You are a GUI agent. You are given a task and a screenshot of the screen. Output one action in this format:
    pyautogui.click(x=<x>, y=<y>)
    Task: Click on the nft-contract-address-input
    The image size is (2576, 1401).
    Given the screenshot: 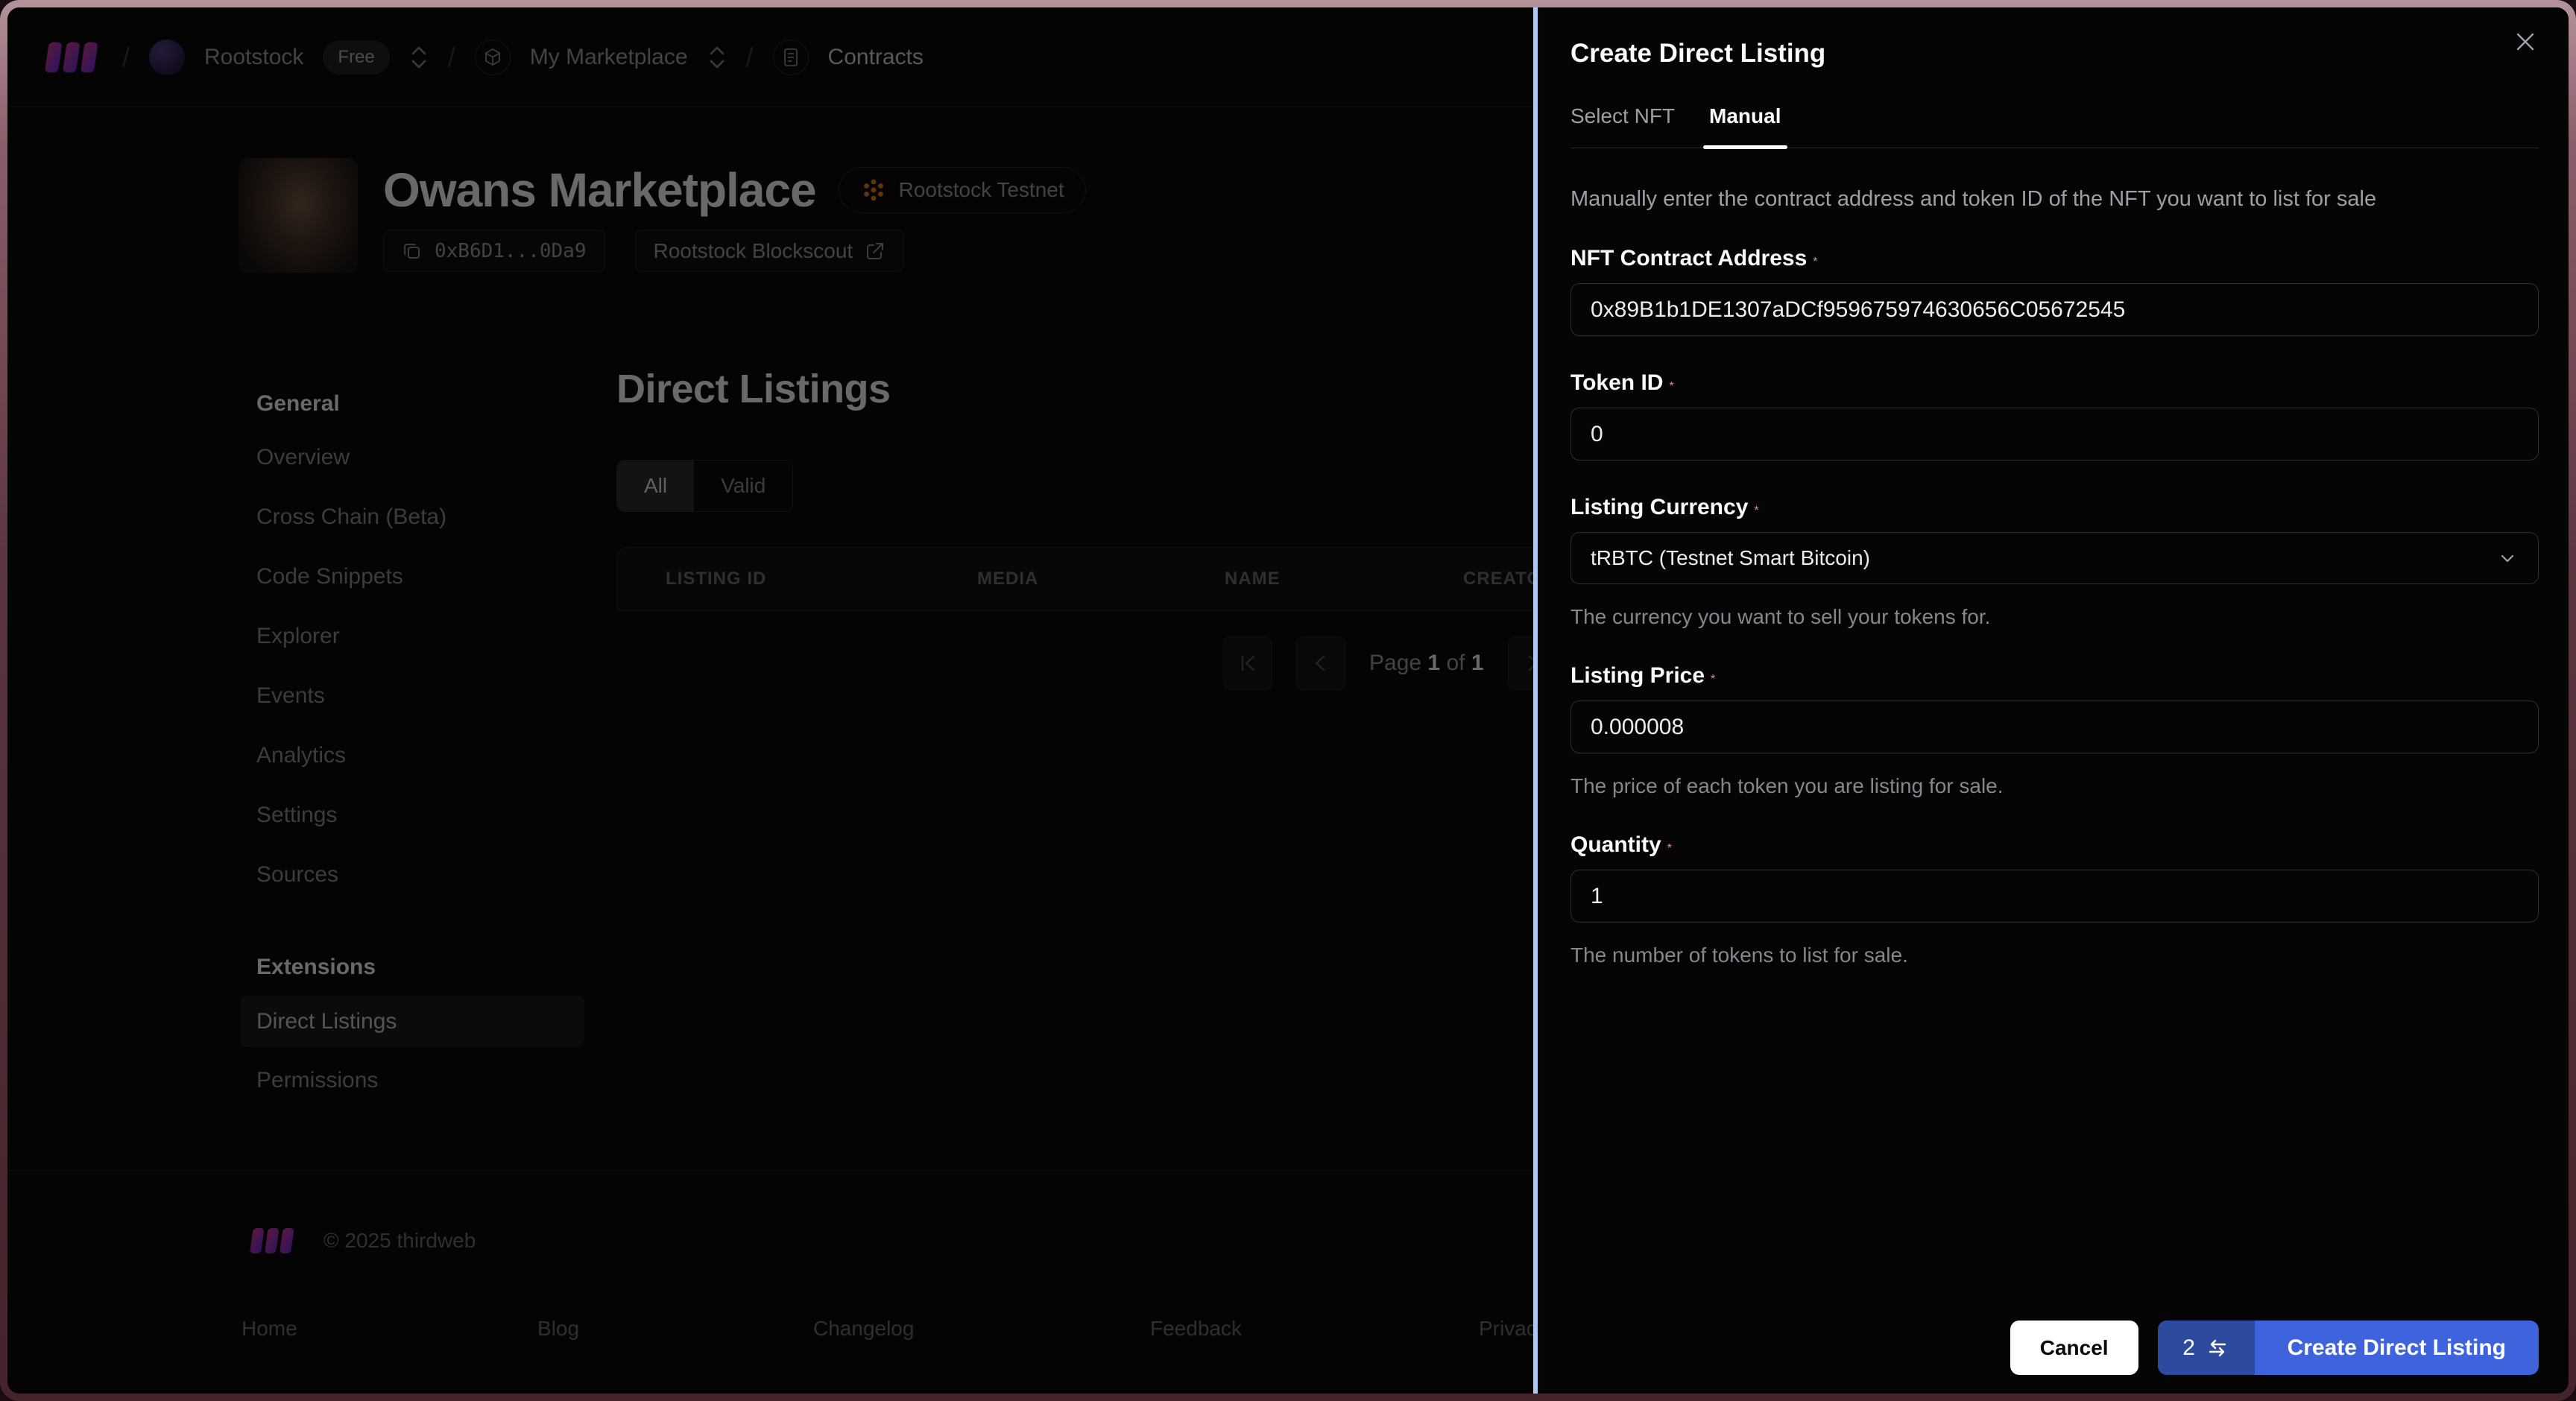 What is the action you would take?
    pyautogui.click(x=2054, y=309)
    